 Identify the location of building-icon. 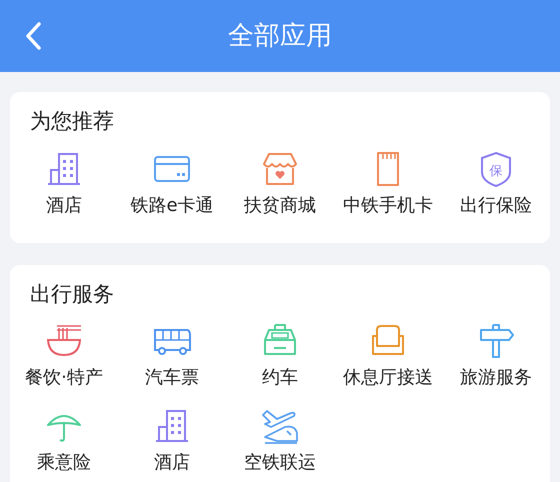
(172, 426).